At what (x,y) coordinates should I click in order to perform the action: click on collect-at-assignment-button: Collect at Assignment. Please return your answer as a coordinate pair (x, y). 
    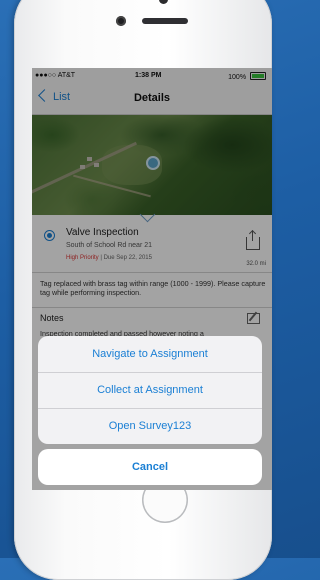
    Looking at the image, I should click on (150, 390).